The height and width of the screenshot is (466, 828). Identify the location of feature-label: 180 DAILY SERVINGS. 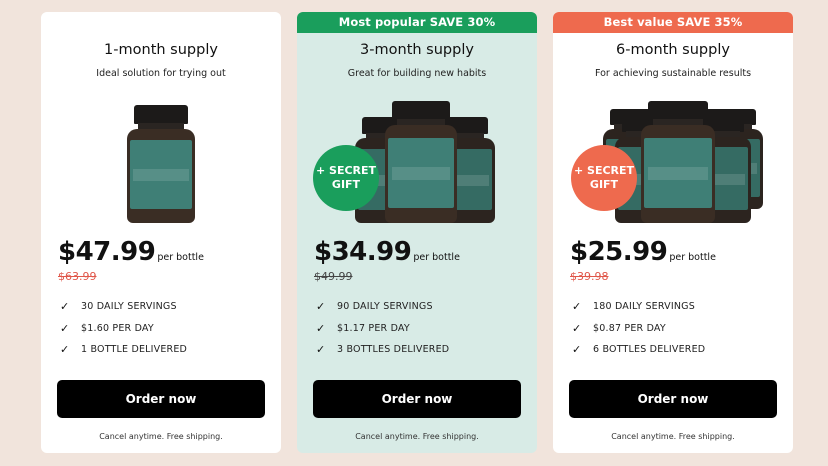
(644, 307).